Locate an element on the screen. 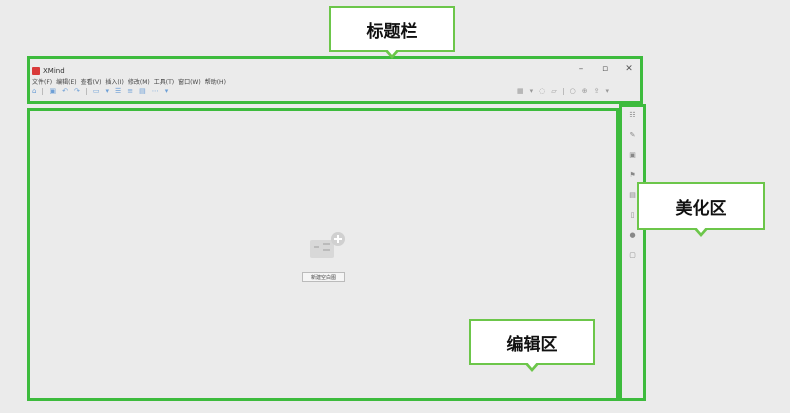  title-bar-callout: 标题栏 is located at coordinates (392, 32).